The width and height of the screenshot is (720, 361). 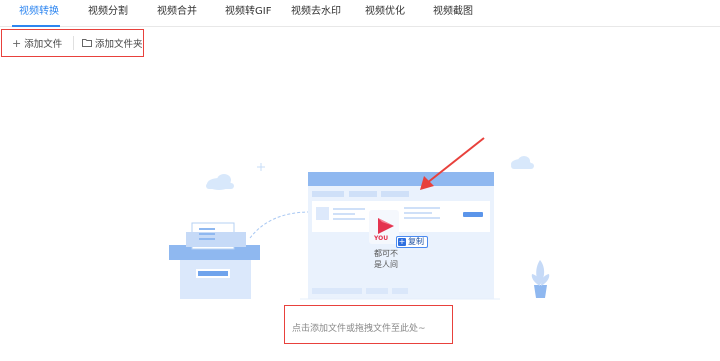 I want to click on copy-tooltip: + 复制, so click(x=412, y=242).